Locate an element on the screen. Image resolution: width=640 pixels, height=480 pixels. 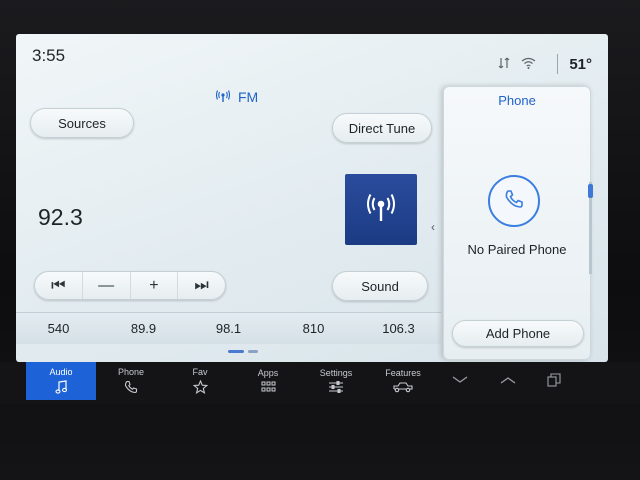
nav-features: Features is located at coordinates (403, 381).